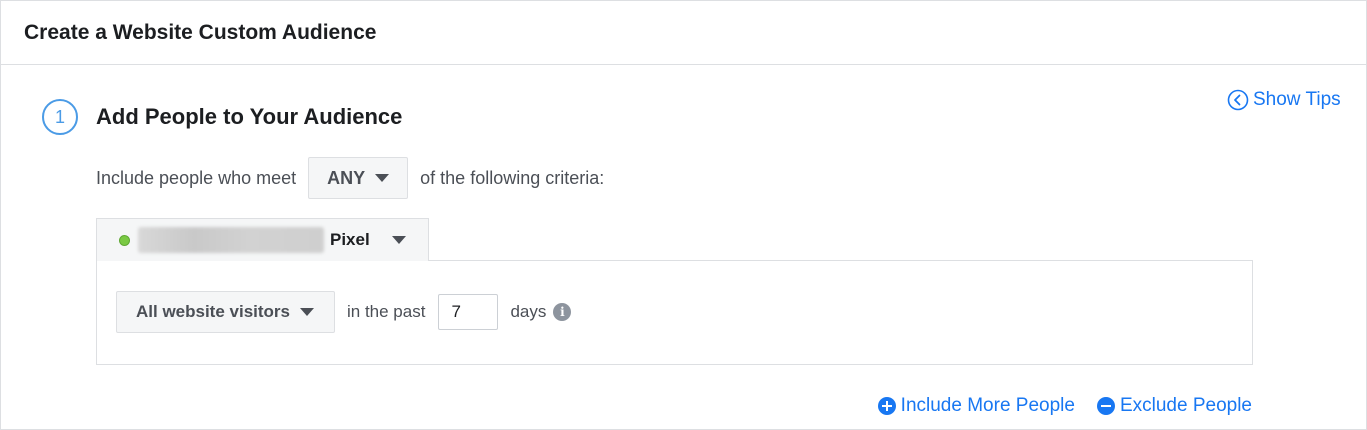 This screenshot has width=1367, height=430. I want to click on audience-actions: Include More People Exclude People, so click(1064, 406).